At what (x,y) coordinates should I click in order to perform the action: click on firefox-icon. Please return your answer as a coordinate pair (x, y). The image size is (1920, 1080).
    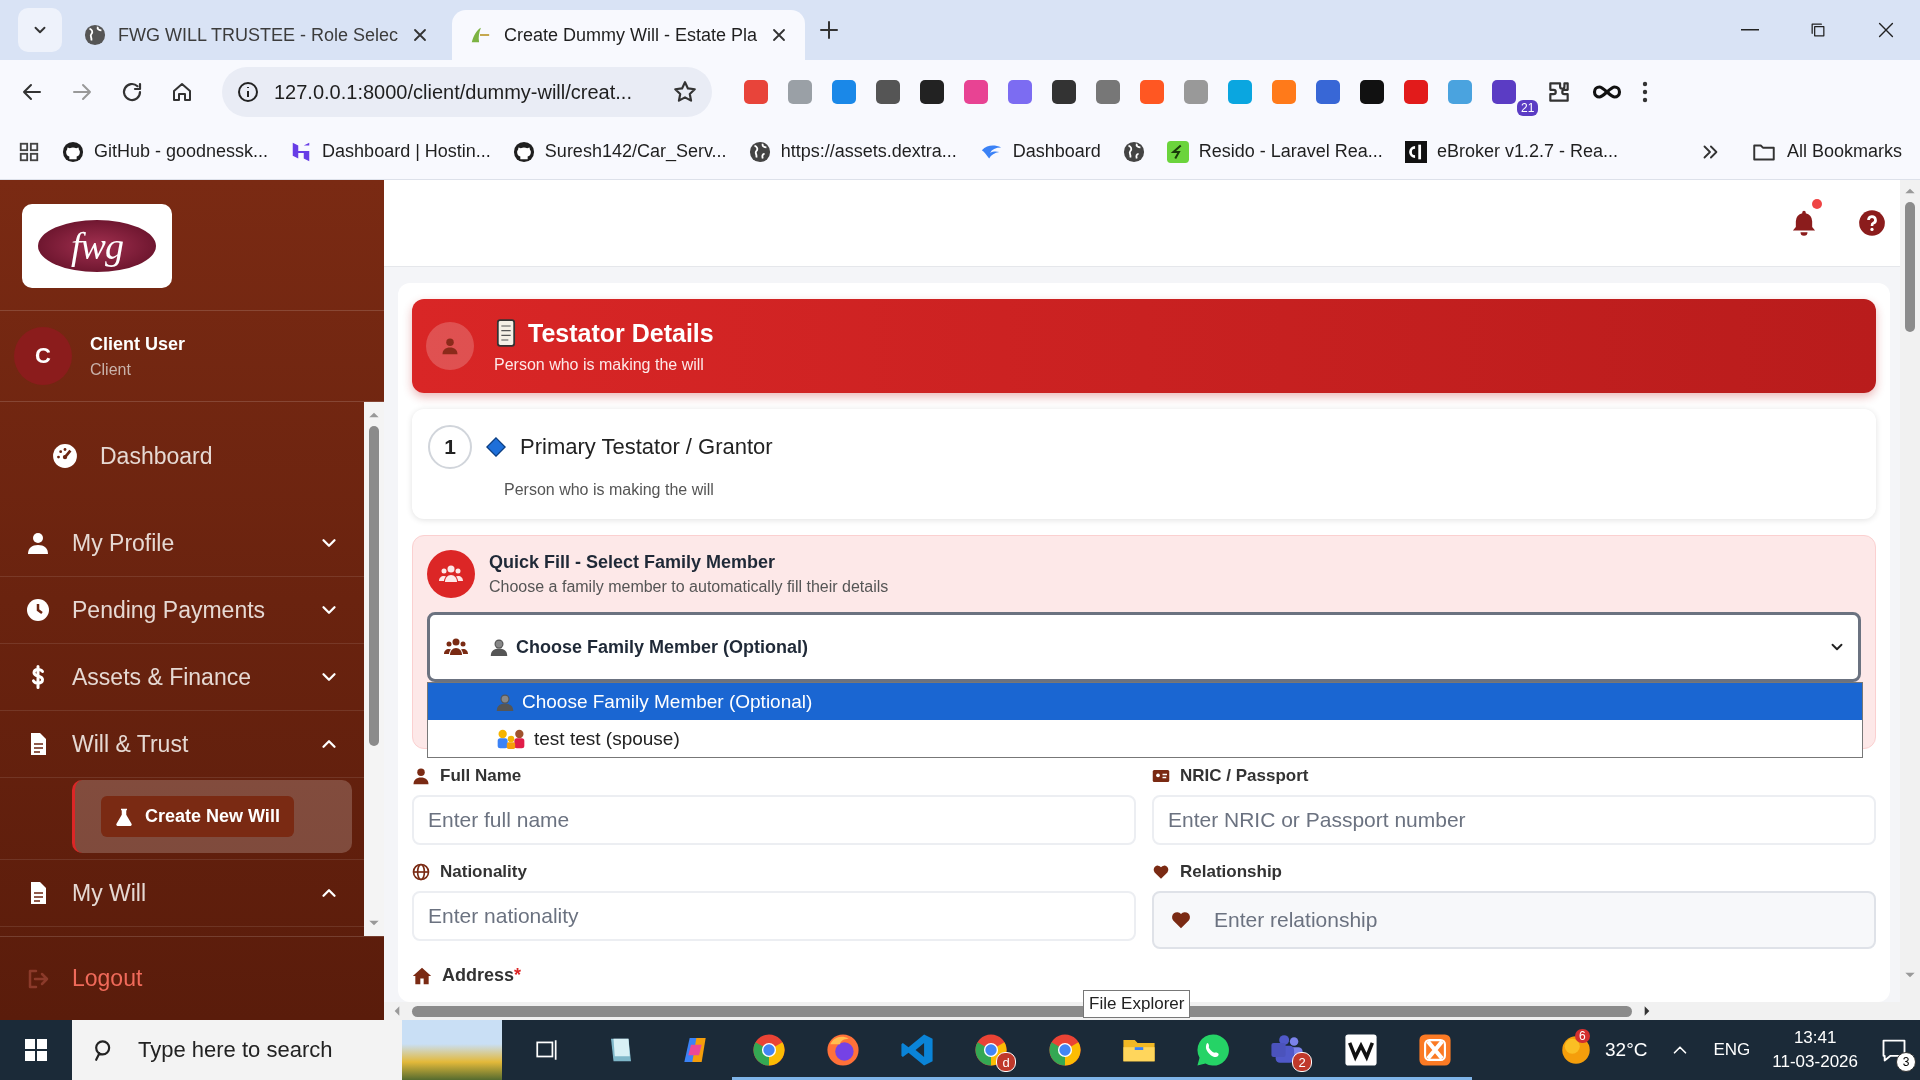
    Looking at the image, I should click on (843, 1050).